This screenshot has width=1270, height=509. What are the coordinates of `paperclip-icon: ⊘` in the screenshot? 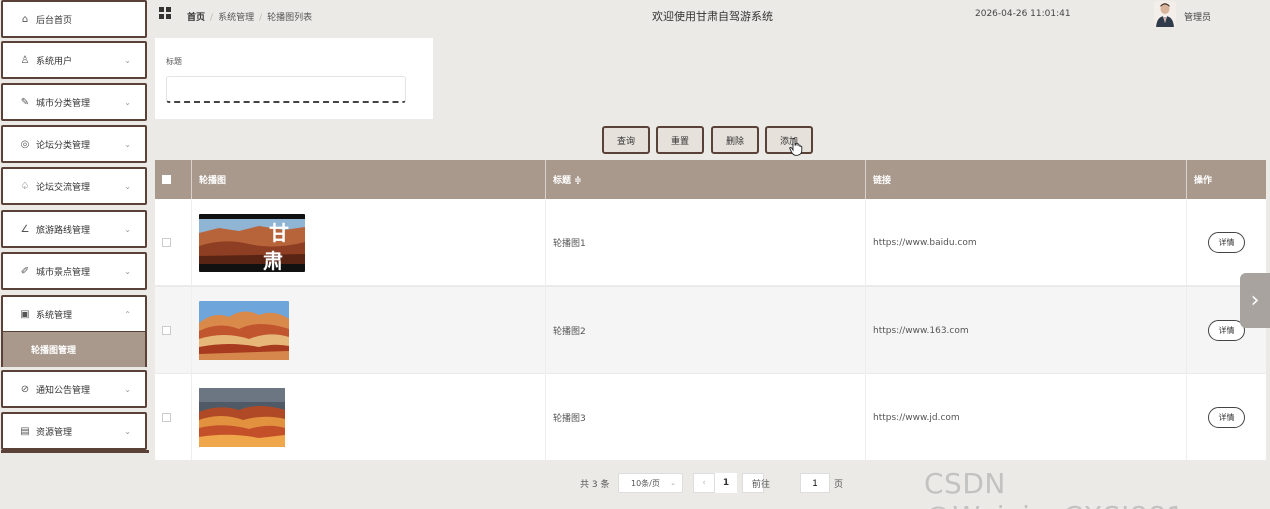 It's located at (25, 389).